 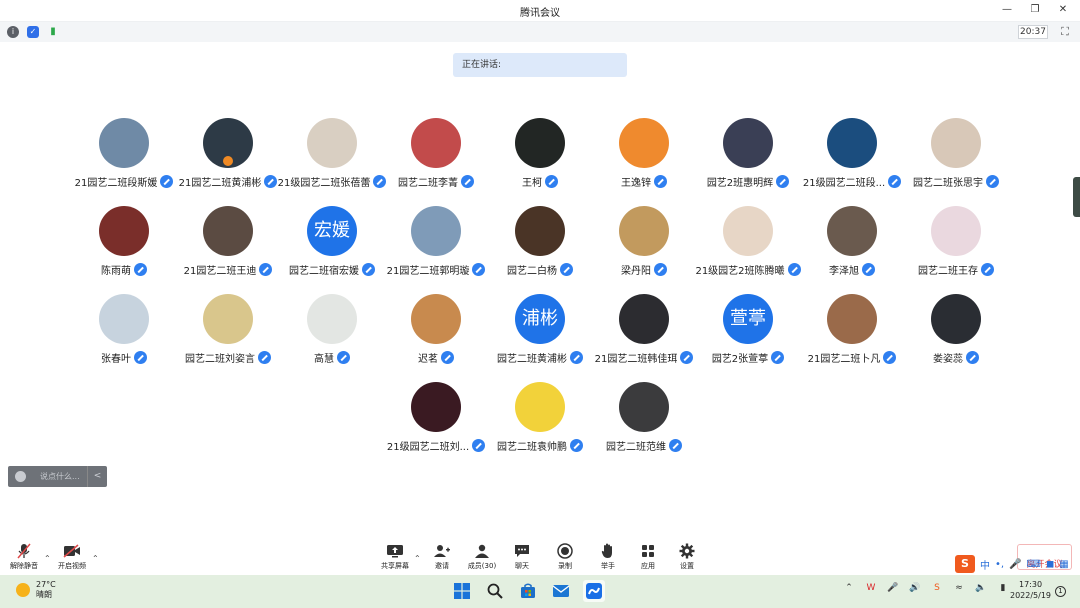 I want to click on video-options-chevron-icon: ⌃, so click(x=95, y=558).